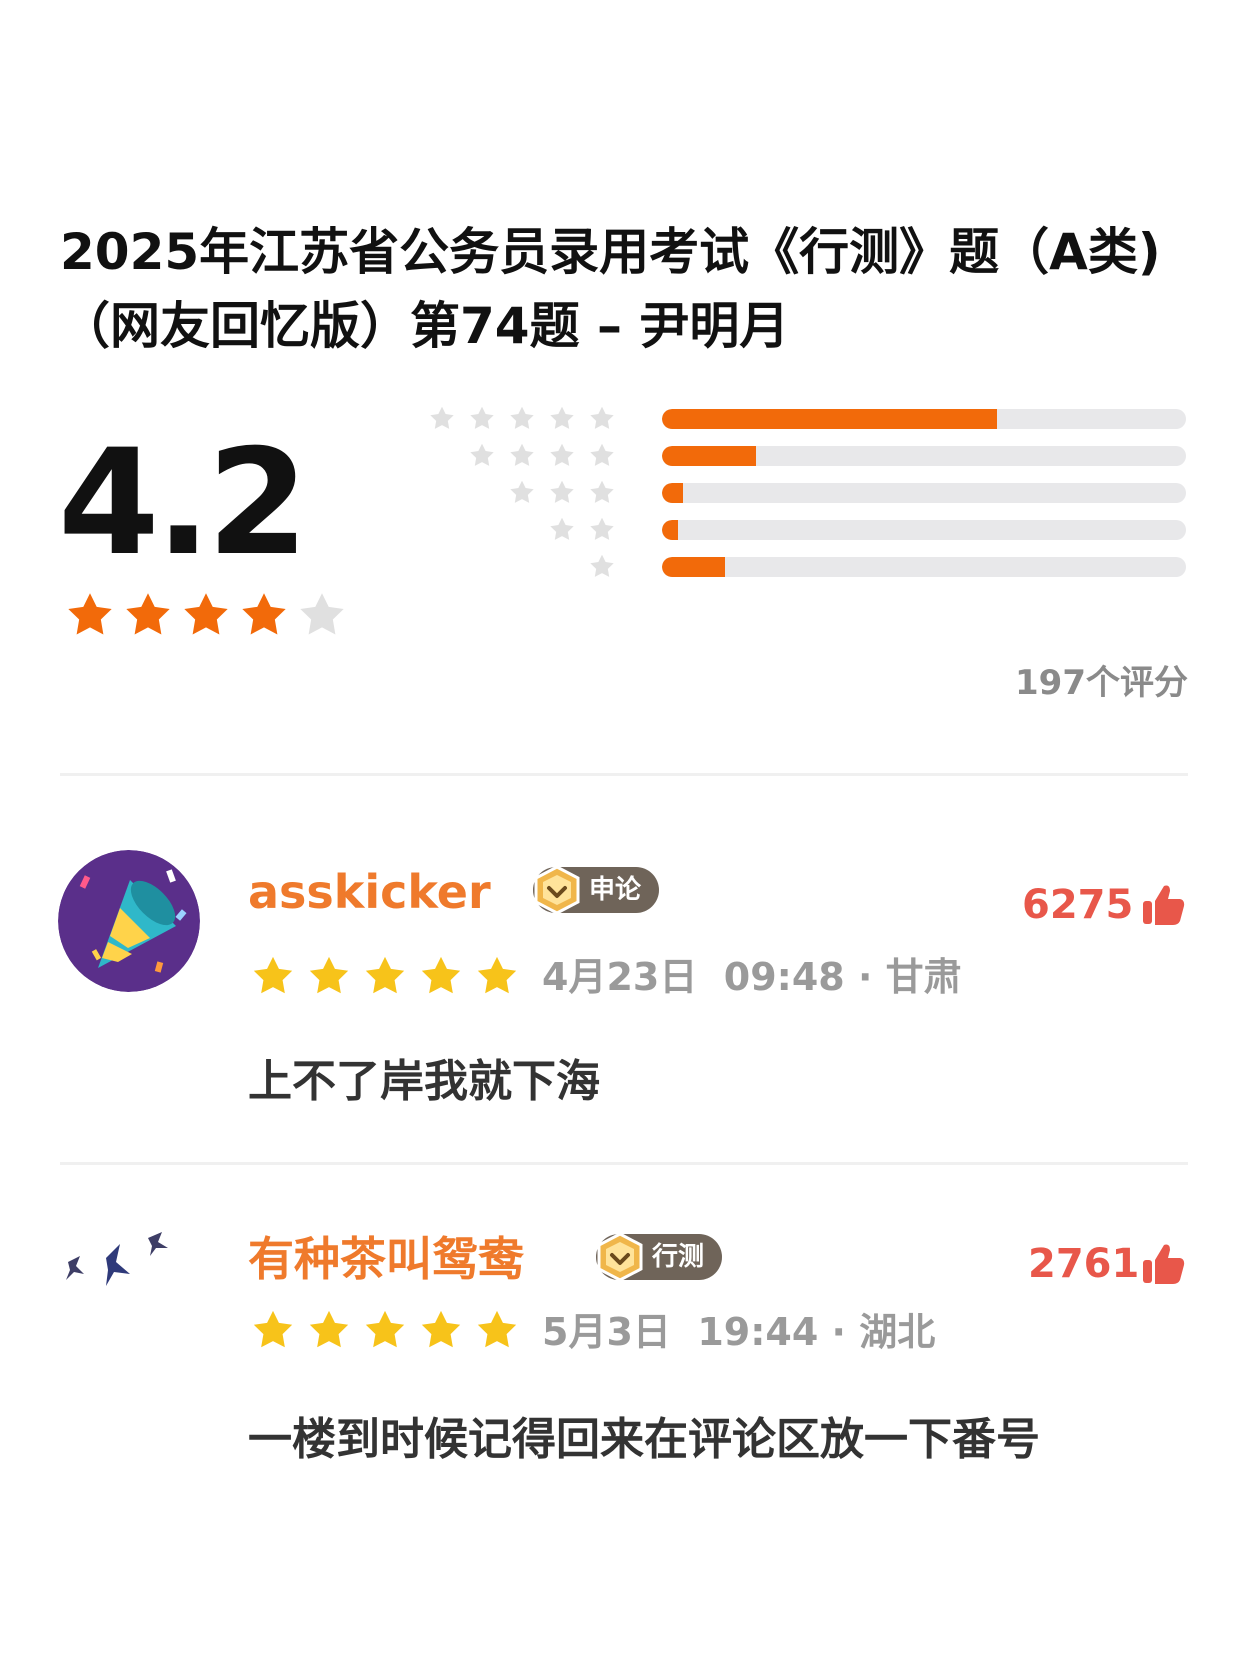  I want to click on review-username: 有种茶叫鸳鸯, so click(386, 1259).